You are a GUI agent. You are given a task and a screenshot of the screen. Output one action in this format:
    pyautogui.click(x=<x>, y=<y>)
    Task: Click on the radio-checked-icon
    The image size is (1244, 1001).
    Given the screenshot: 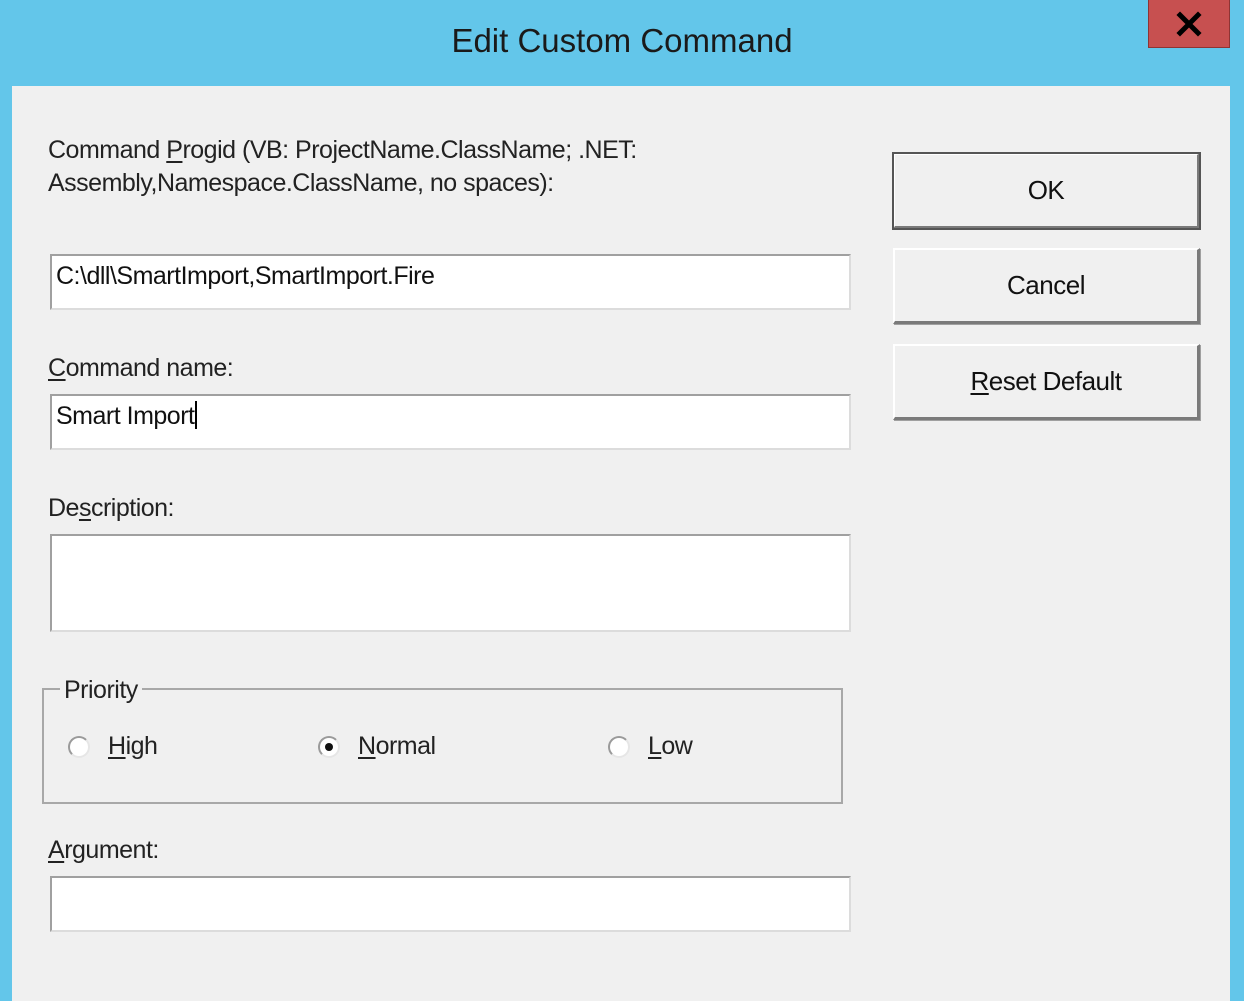 What is the action you would take?
    pyautogui.click(x=329, y=746)
    